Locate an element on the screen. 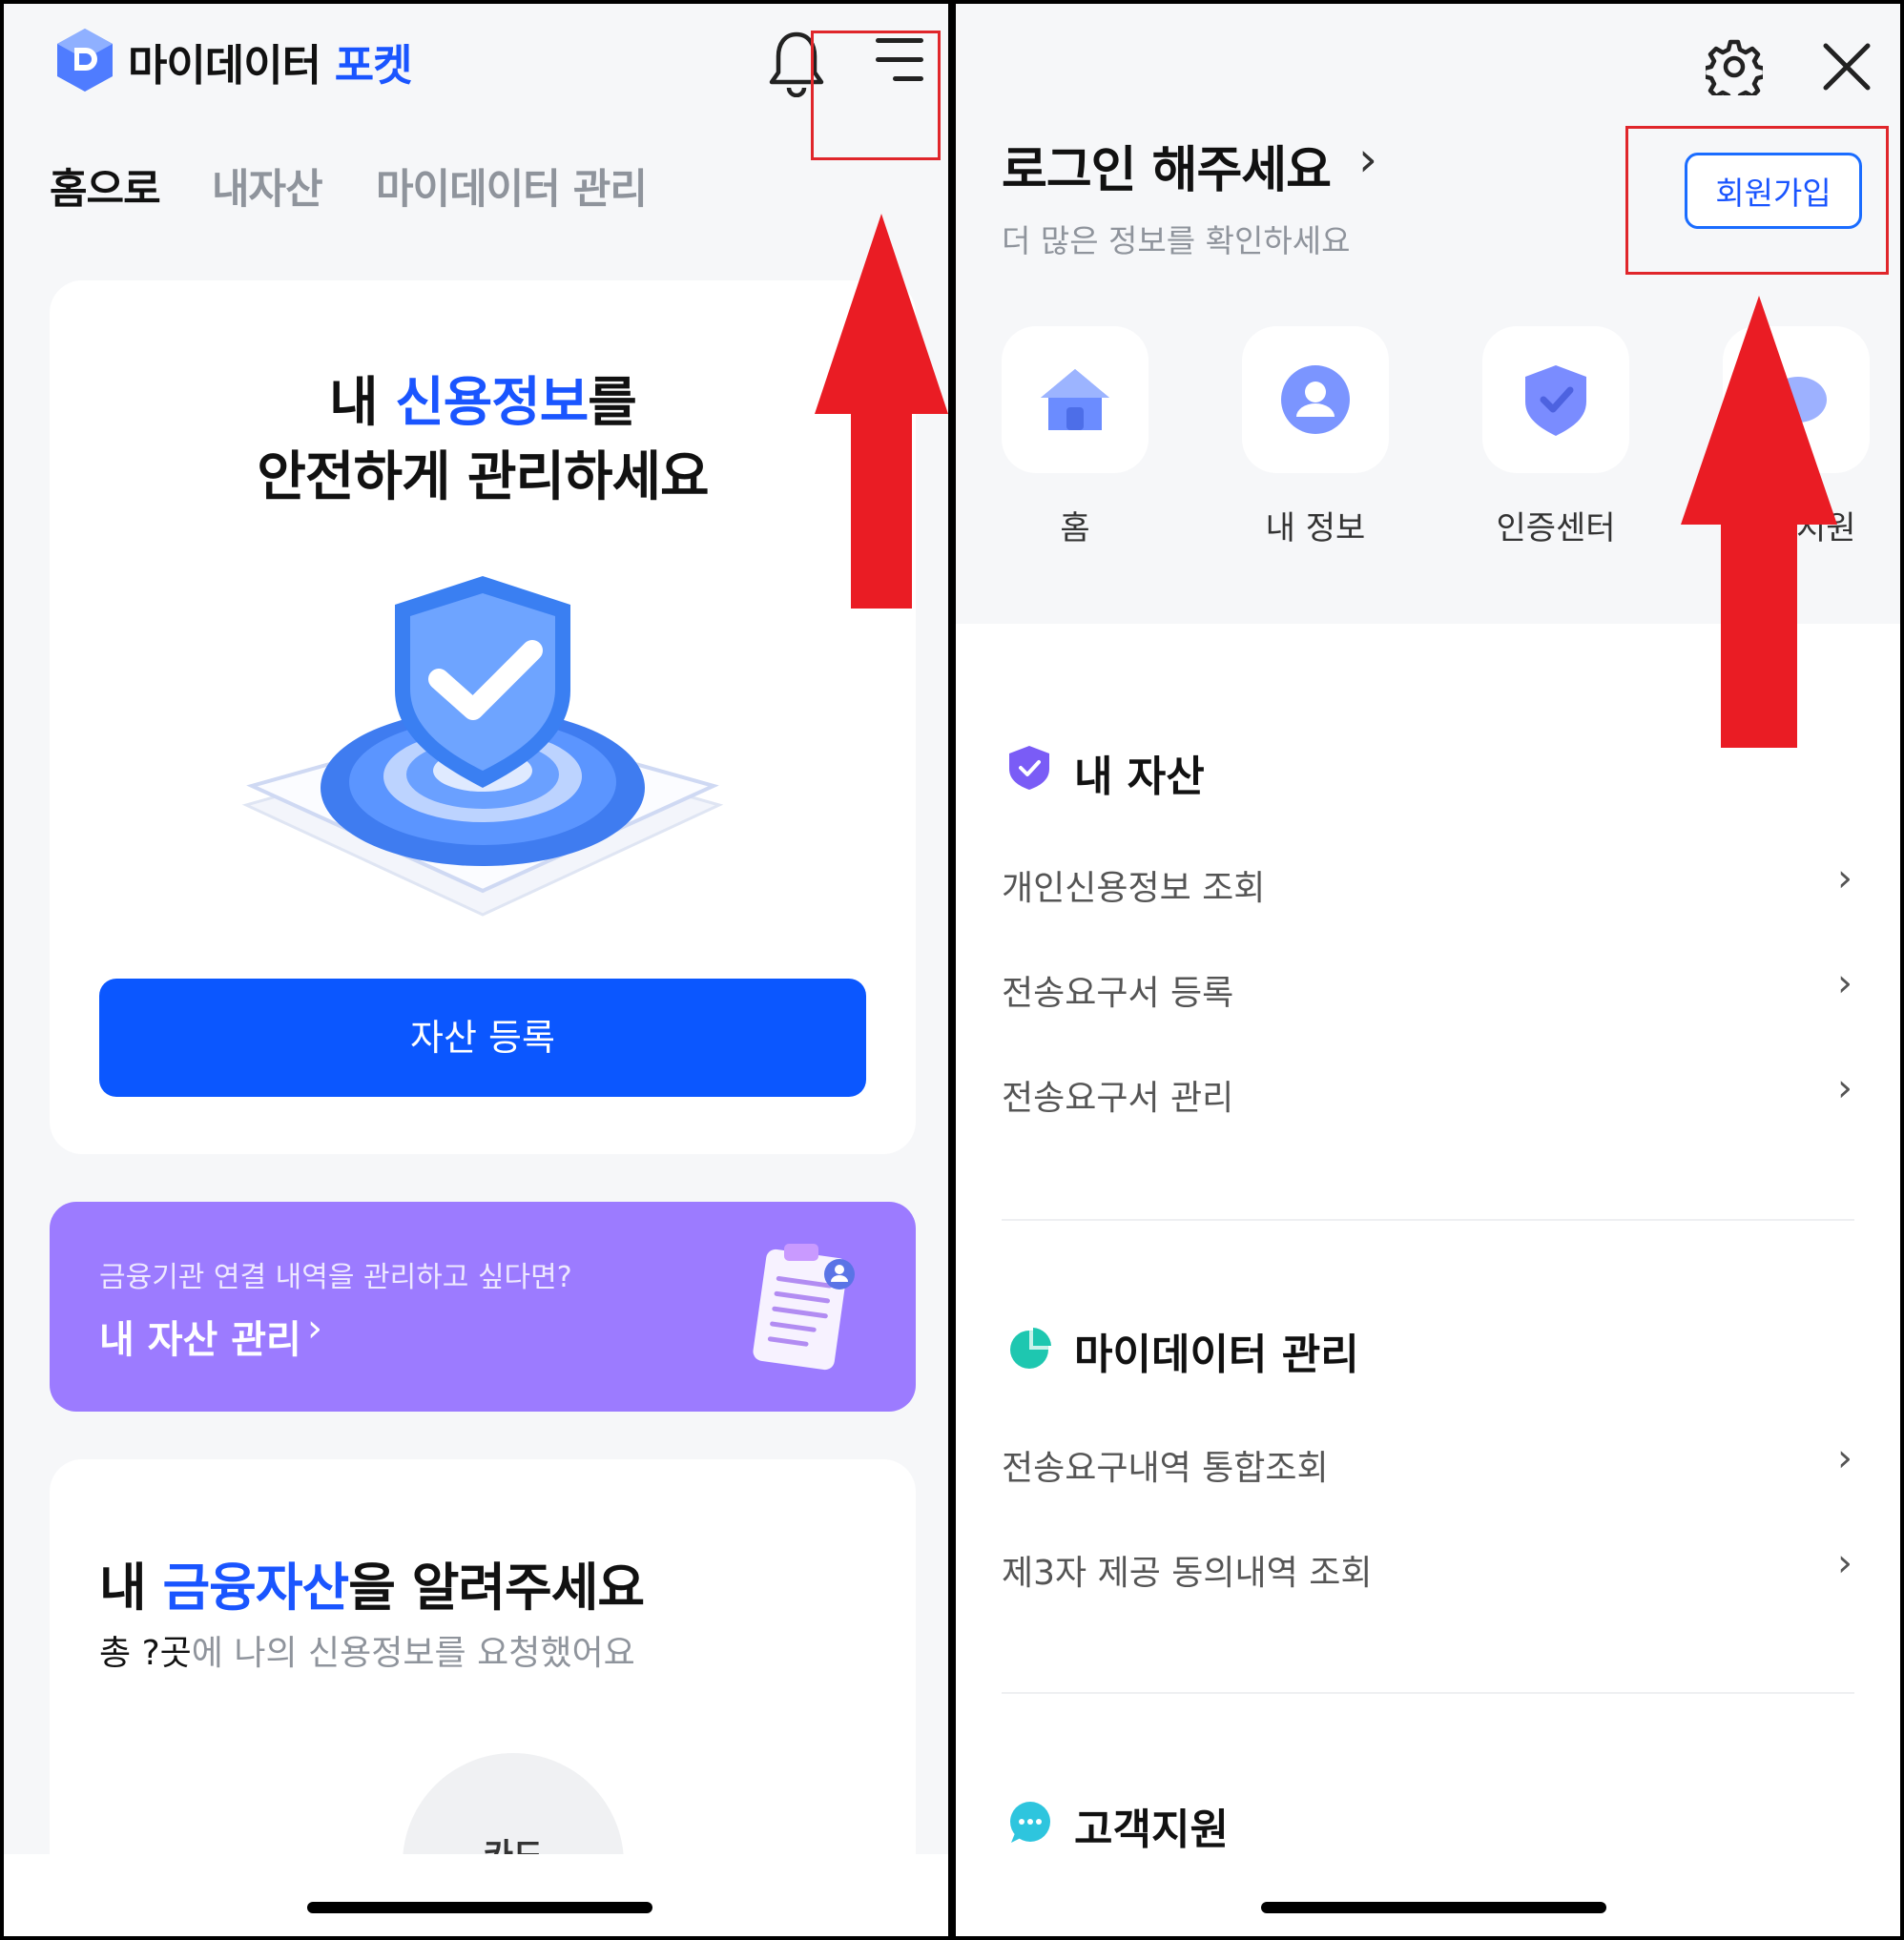 This screenshot has height=1940, width=1904. register-assets-button: 자산 등록 is located at coordinates (482, 1038).